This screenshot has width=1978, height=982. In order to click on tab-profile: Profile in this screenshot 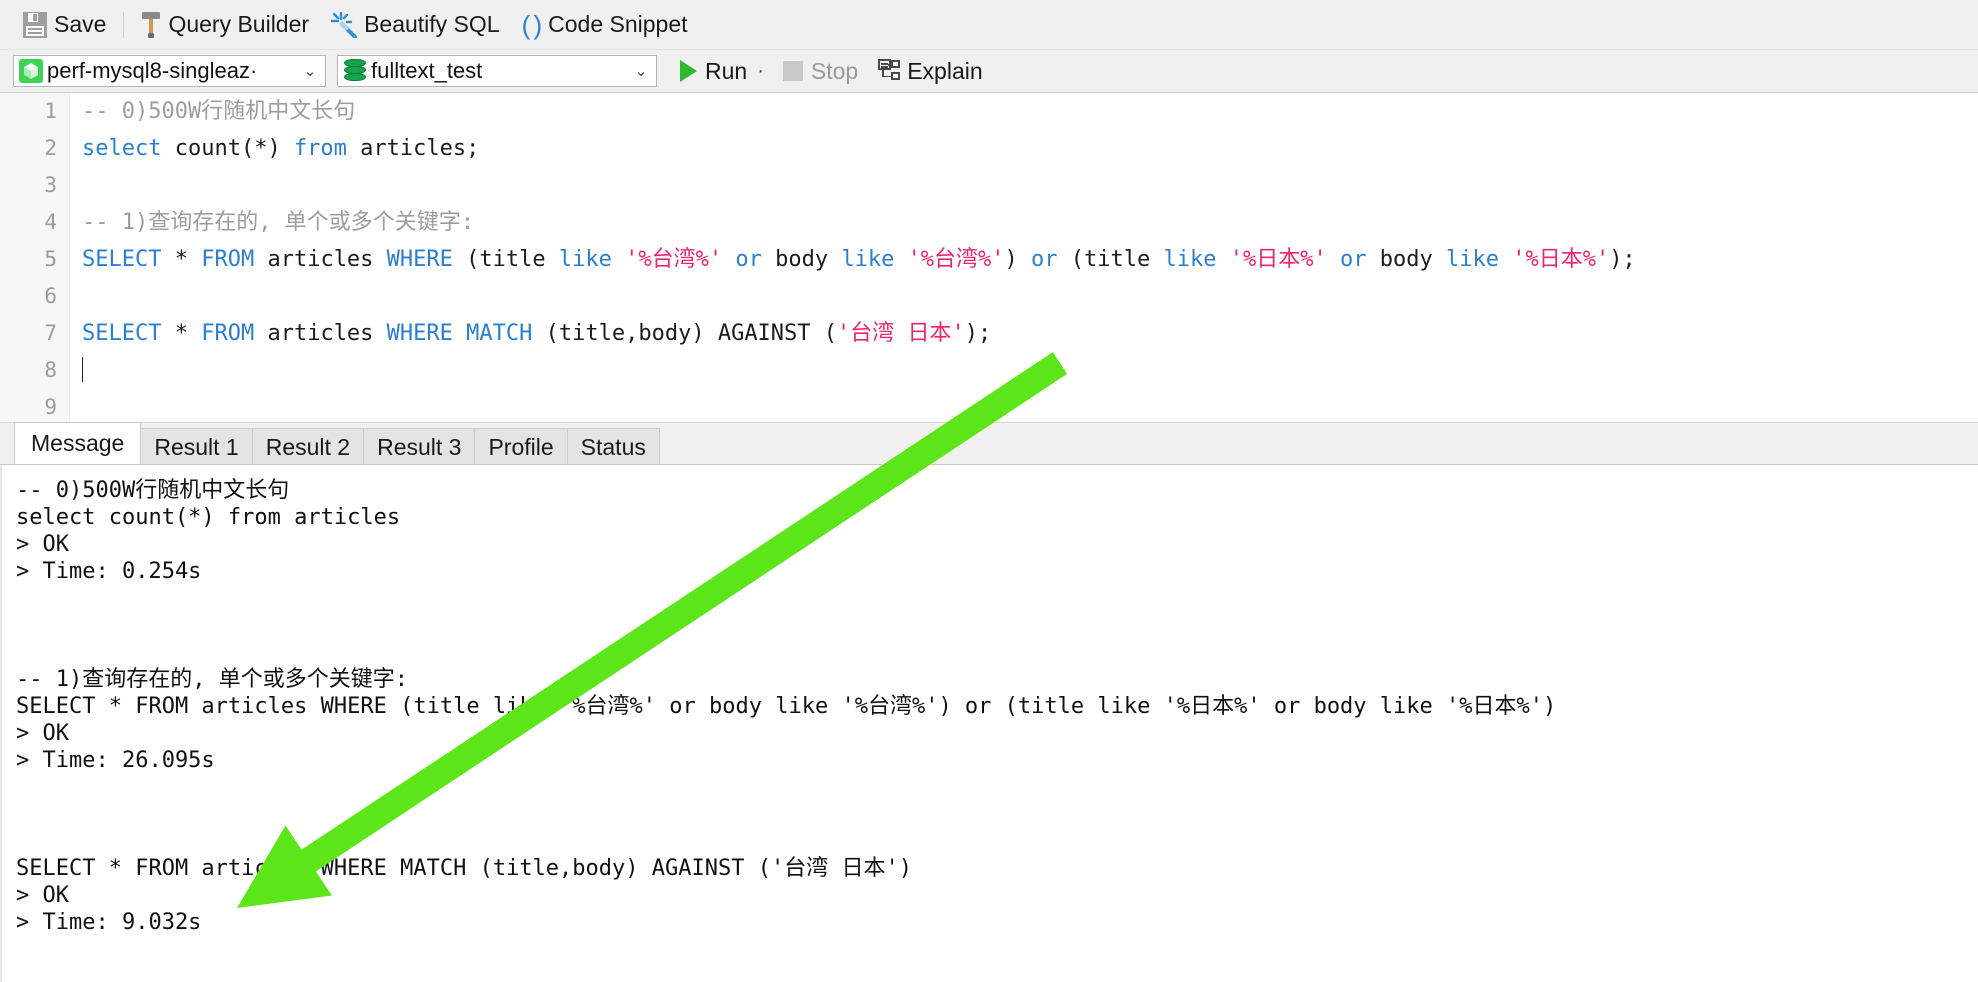, I will do `click(521, 446)`.